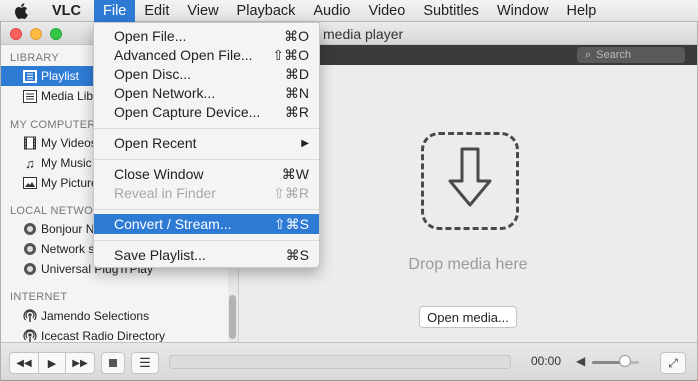 Image resolution: width=698 pixels, height=381 pixels. I want to click on media-library-icon, so click(30, 96).